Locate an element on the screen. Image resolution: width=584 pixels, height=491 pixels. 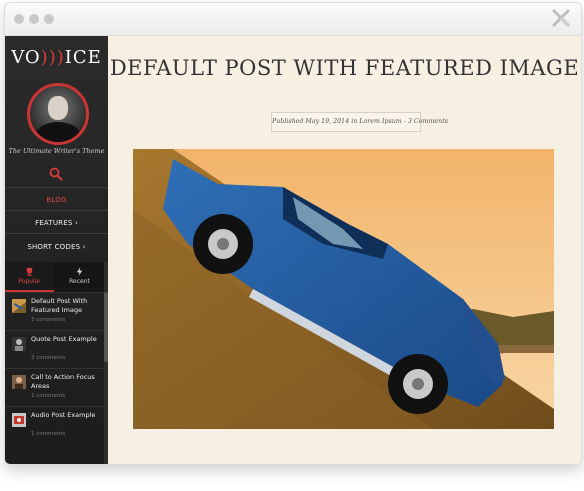
nav-item-label: FEATURES is located at coordinates (54, 223).